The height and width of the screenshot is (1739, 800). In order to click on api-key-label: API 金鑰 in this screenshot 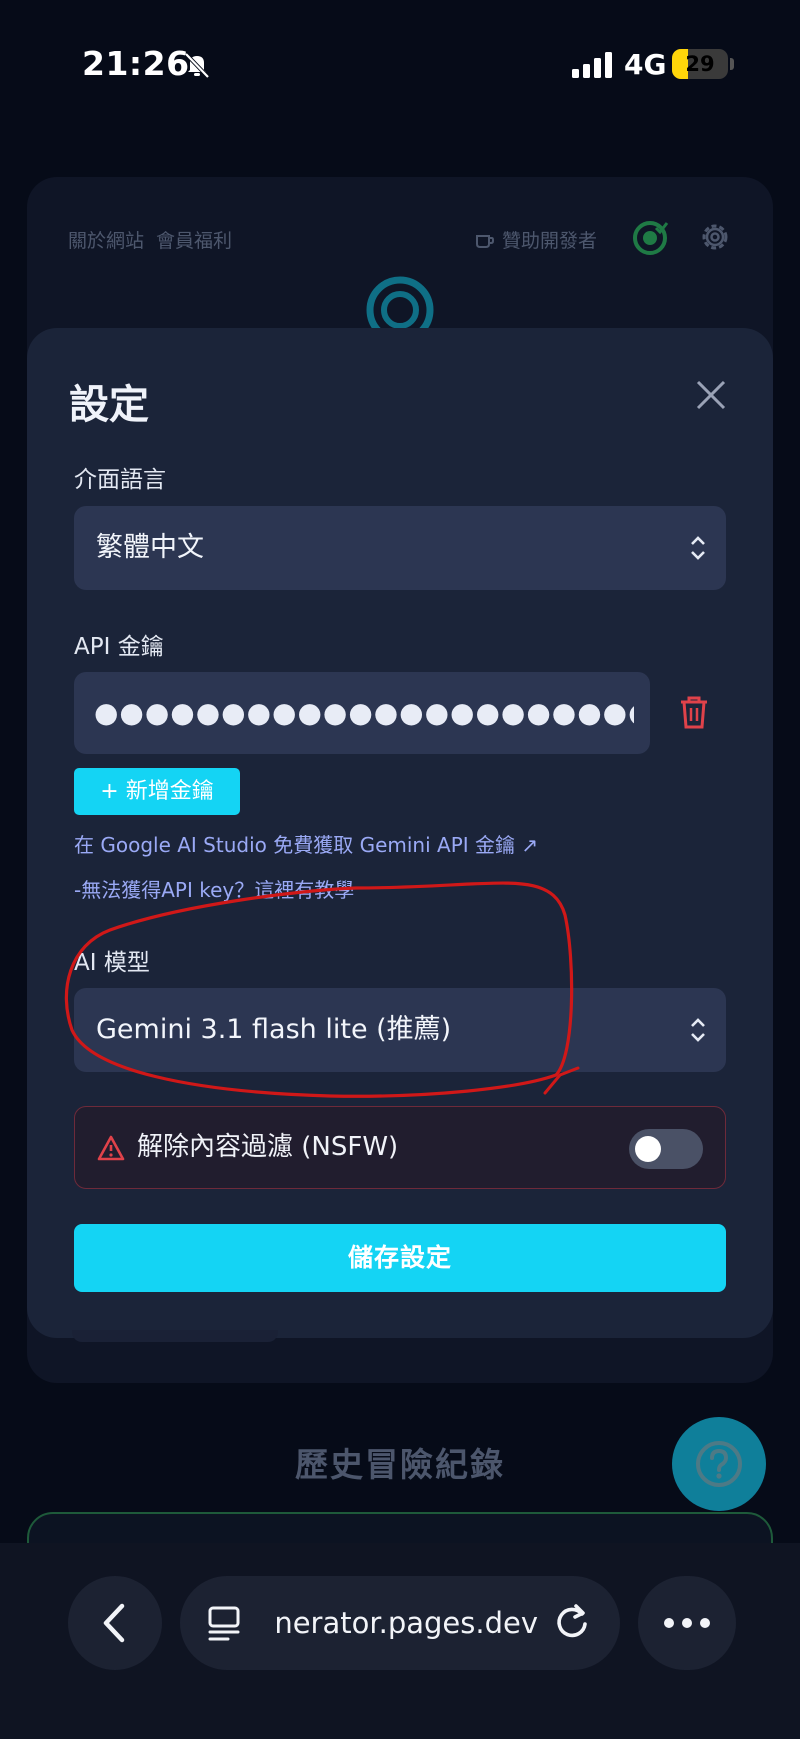, I will do `click(119, 647)`.